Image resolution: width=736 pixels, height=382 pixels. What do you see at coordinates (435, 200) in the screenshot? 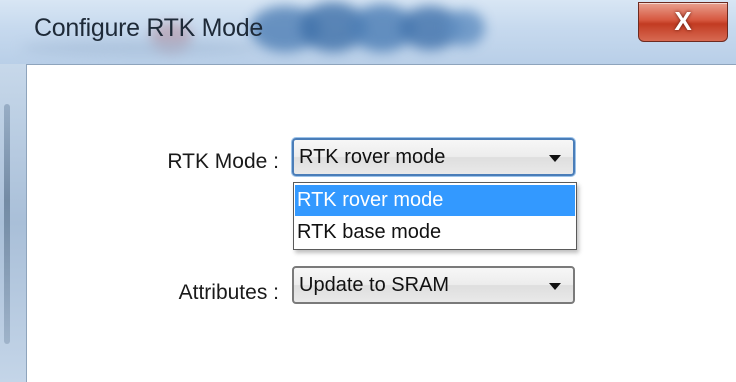
I see `rtk-mode-option-rover: RTK rover mode` at bounding box center [435, 200].